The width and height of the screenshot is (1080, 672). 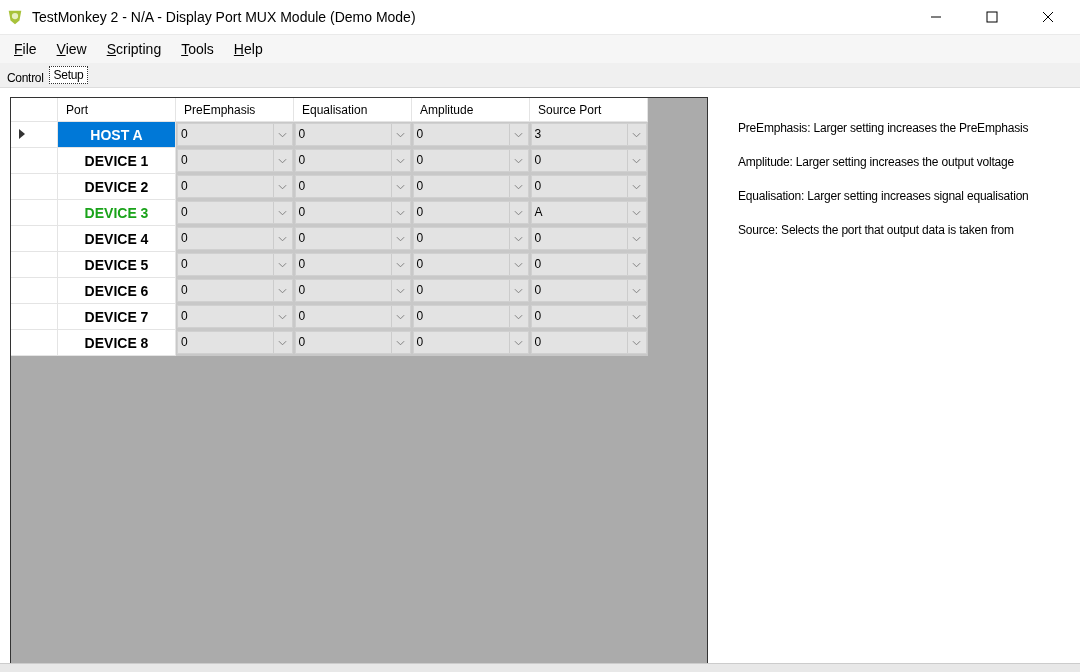 What do you see at coordinates (15, 17) in the screenshot?
I see `app-logo-icon` at bounding box center [15, 17].